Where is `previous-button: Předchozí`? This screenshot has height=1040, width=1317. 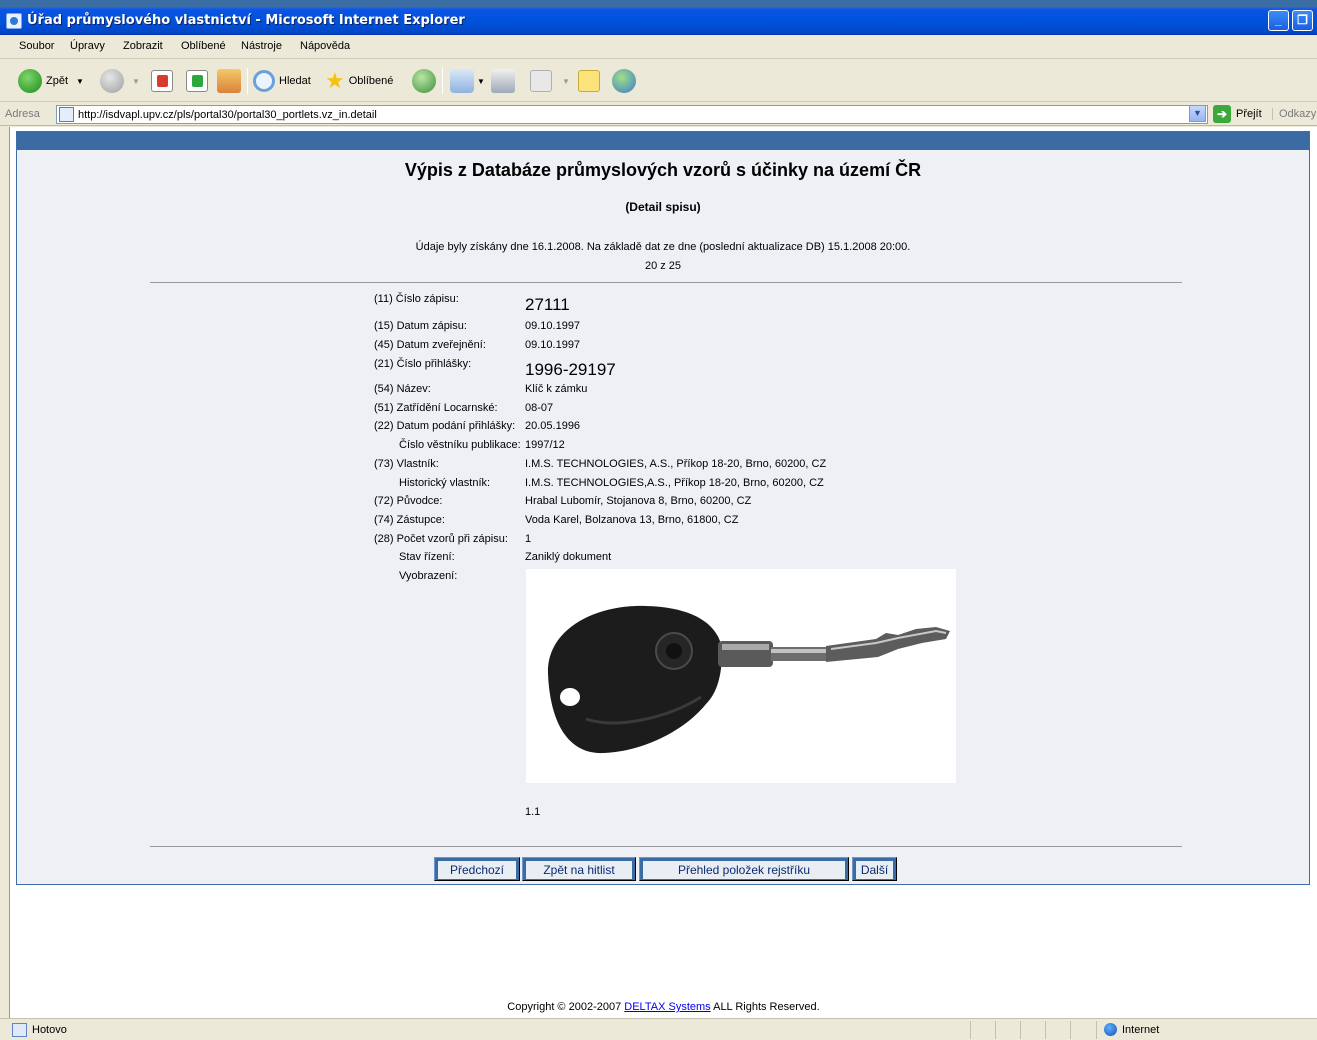 previous-button: Předchozí is located at coordinates (477, 869).